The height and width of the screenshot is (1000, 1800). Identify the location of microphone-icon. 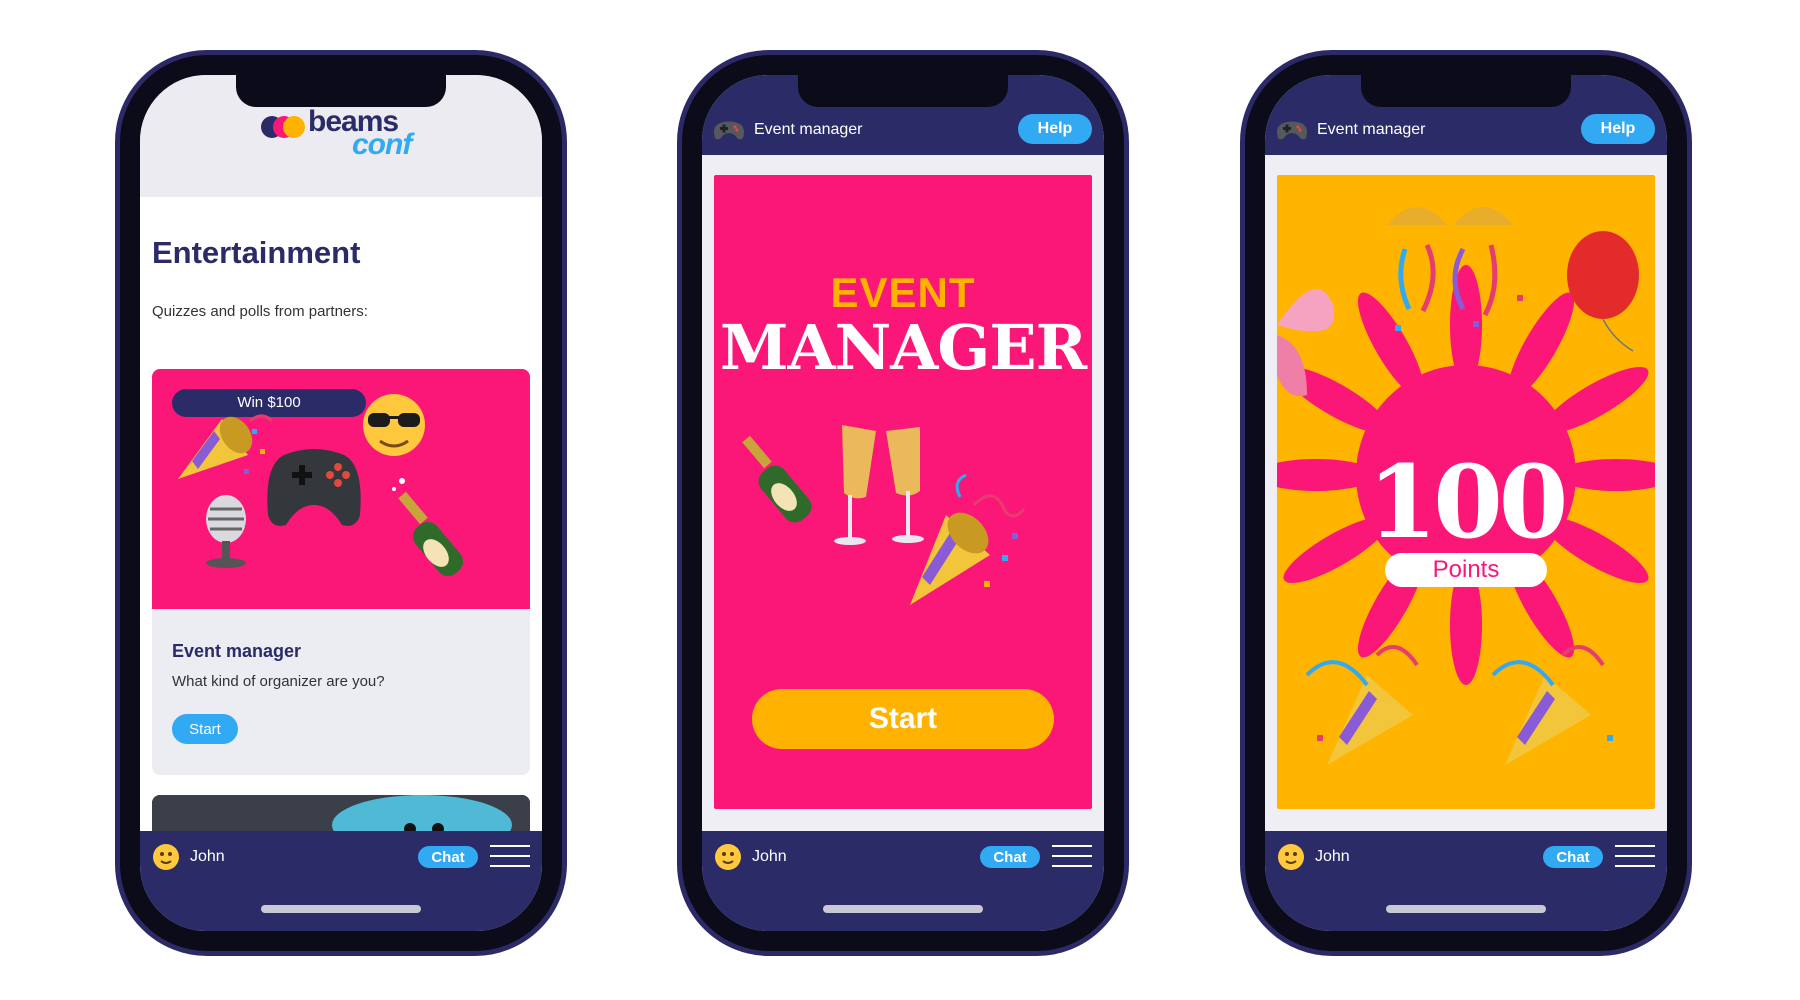
(226, 531).